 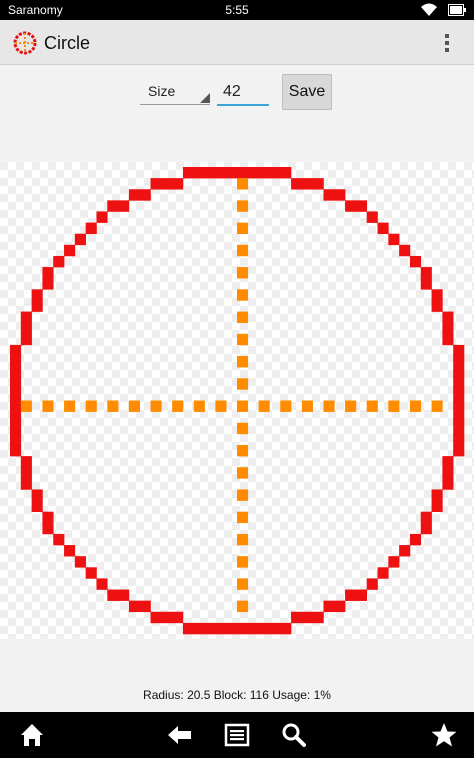 I want to click on crosshair-circle-icon, so click(x=25, y=43).